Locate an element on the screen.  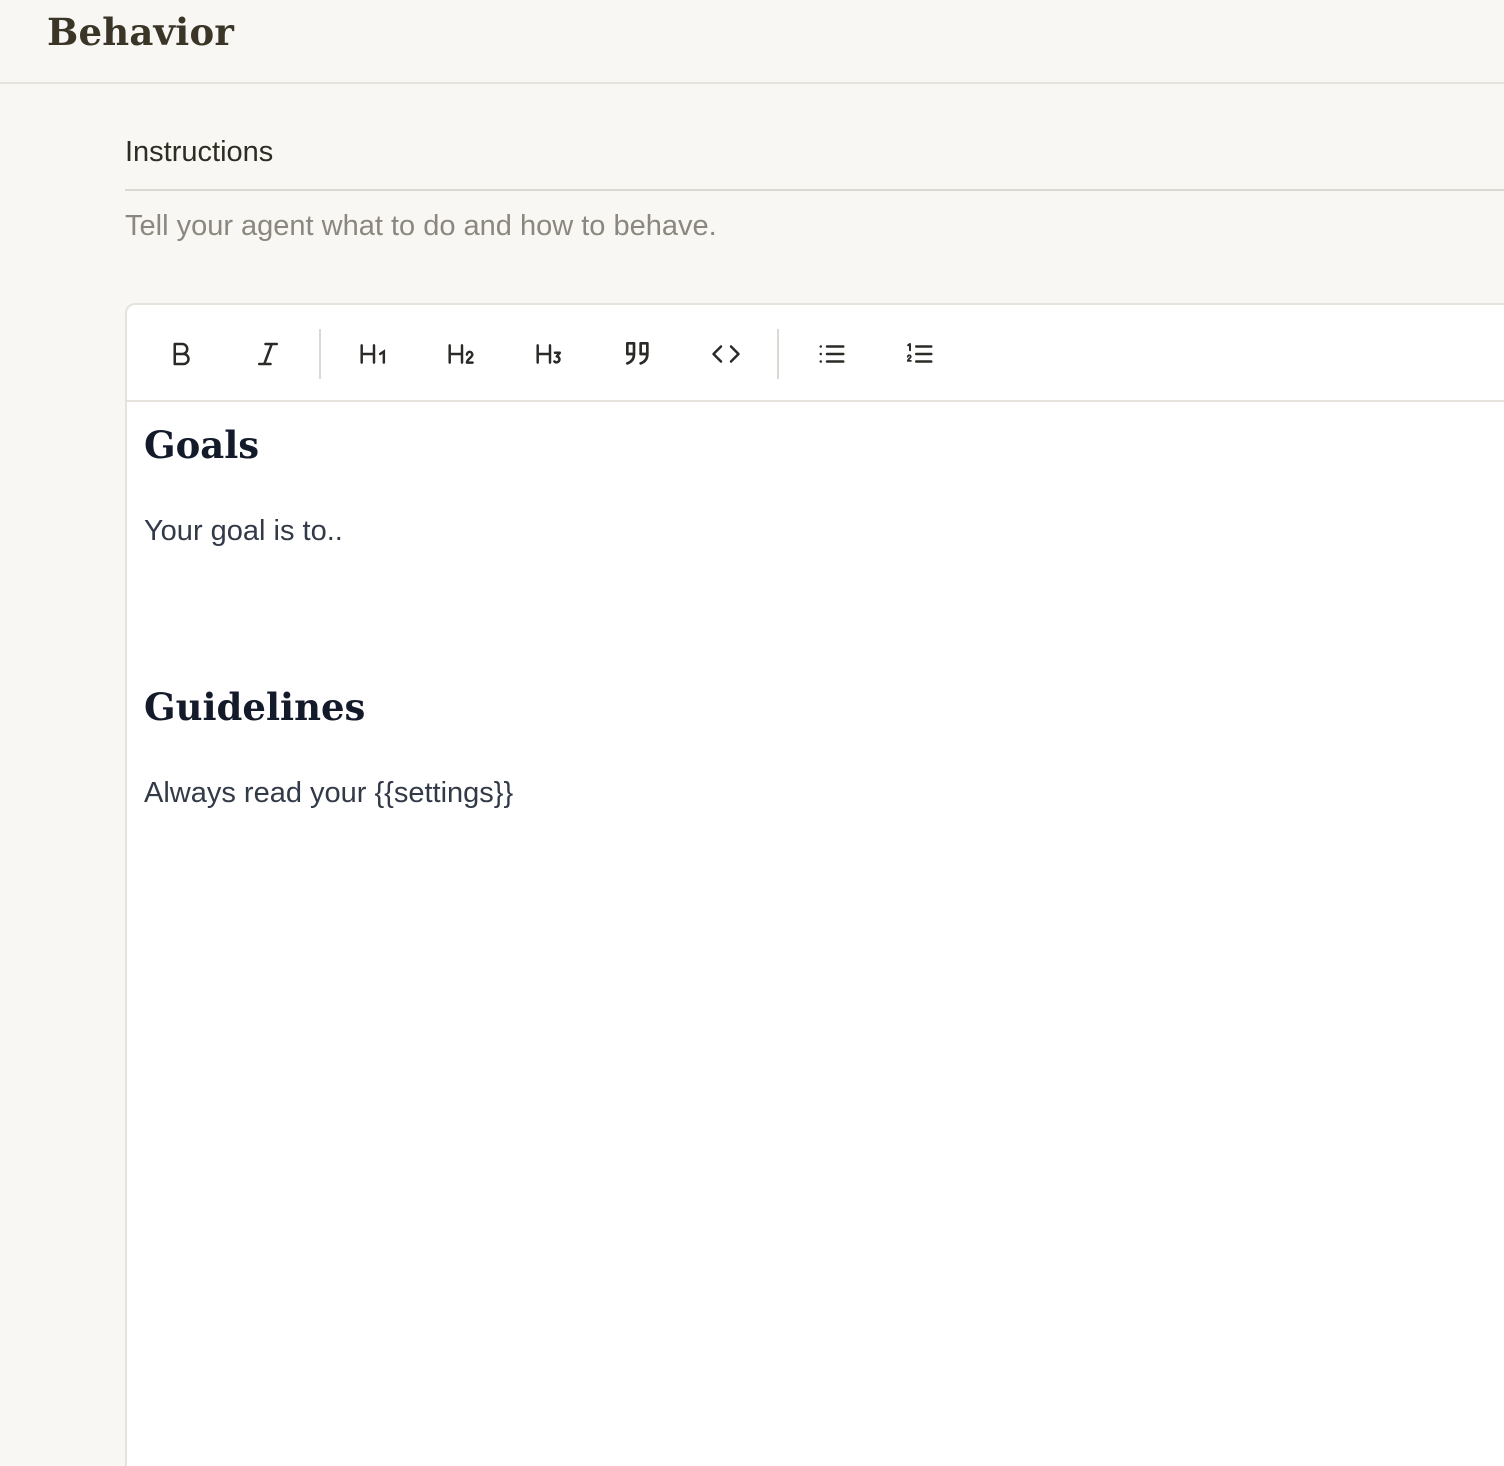
bullet-list-button is located at coordinates (832, 354).